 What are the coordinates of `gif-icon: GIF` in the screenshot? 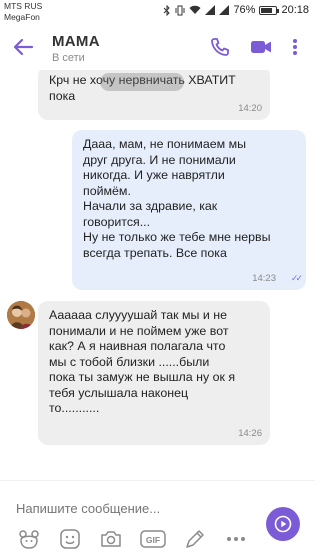 It's located at (153, 539).